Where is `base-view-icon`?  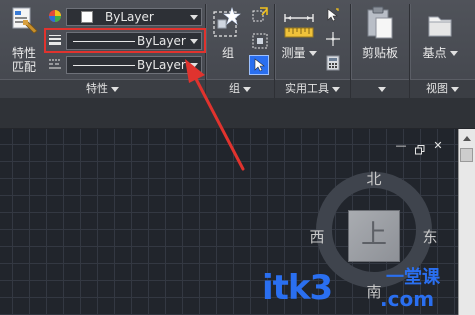
base-view-icon is located at coordinates (440, 26).